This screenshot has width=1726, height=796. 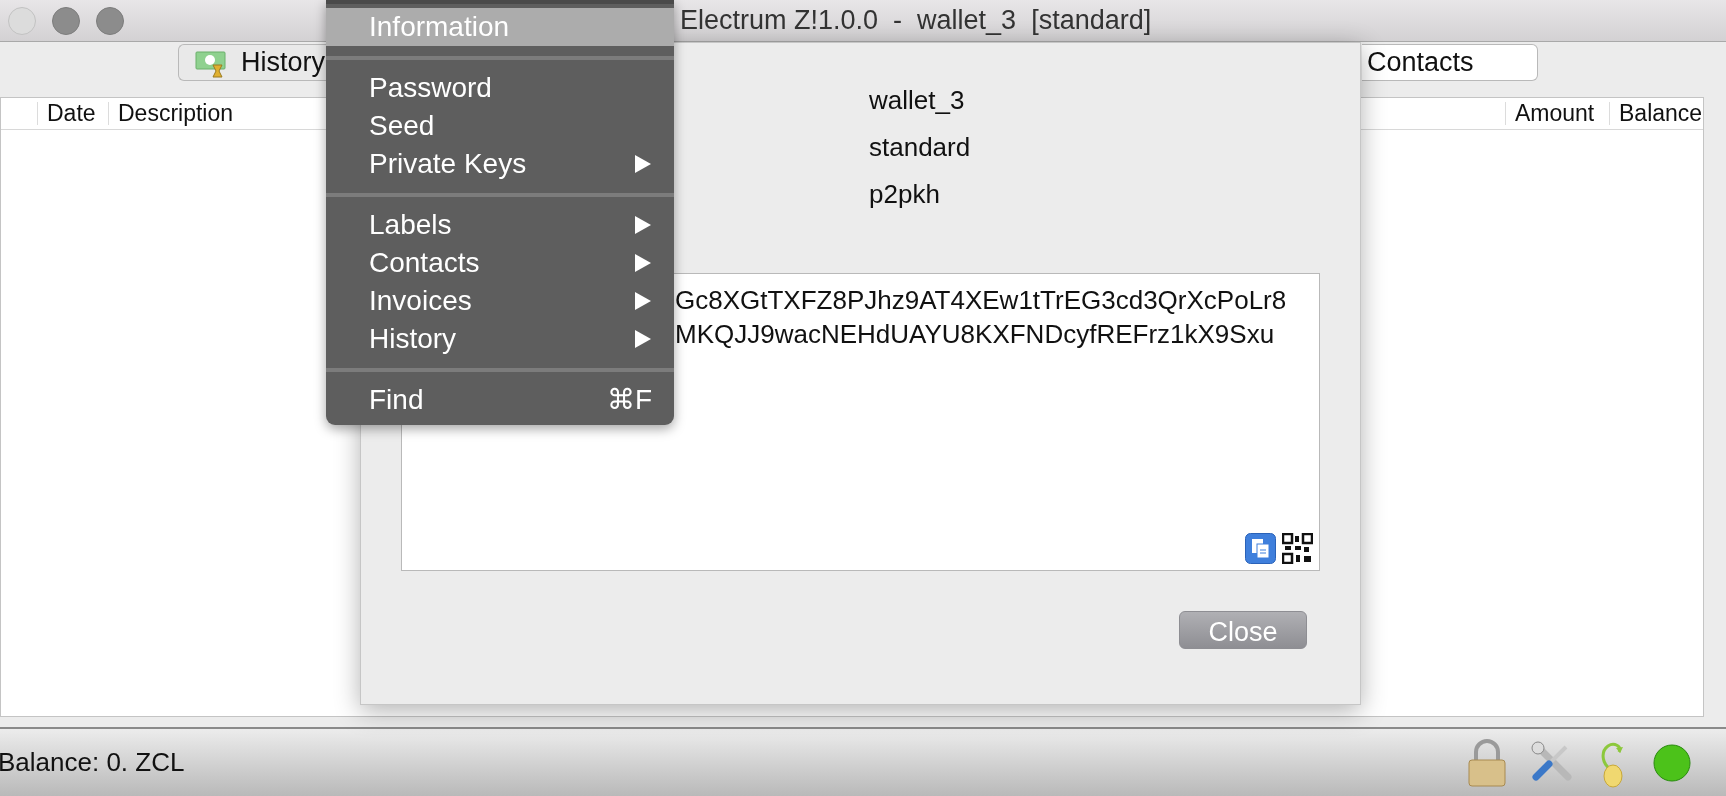 What do you see at coordinates (916, 21) in the screenshot?
I see `window-title: Electrum Z!1.0.0 - wallet_3 [standard]` at bounding box center [916, 21].